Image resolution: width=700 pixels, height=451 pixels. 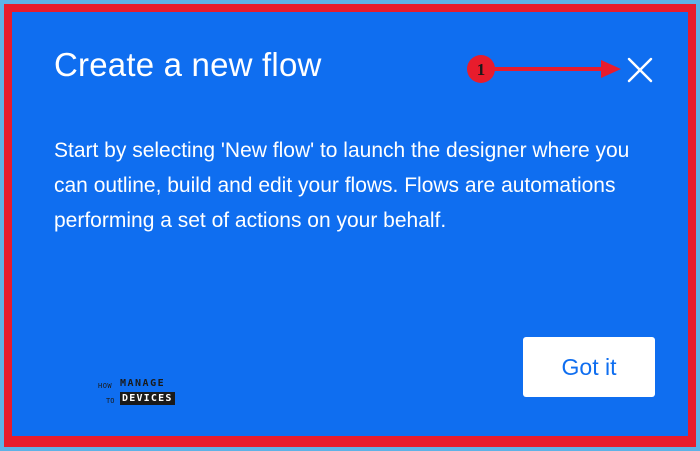 What do you see at coordinates (589, 367) in the screenshot?
I see `got-it-button: Got it` at bounding box center [589, 367].